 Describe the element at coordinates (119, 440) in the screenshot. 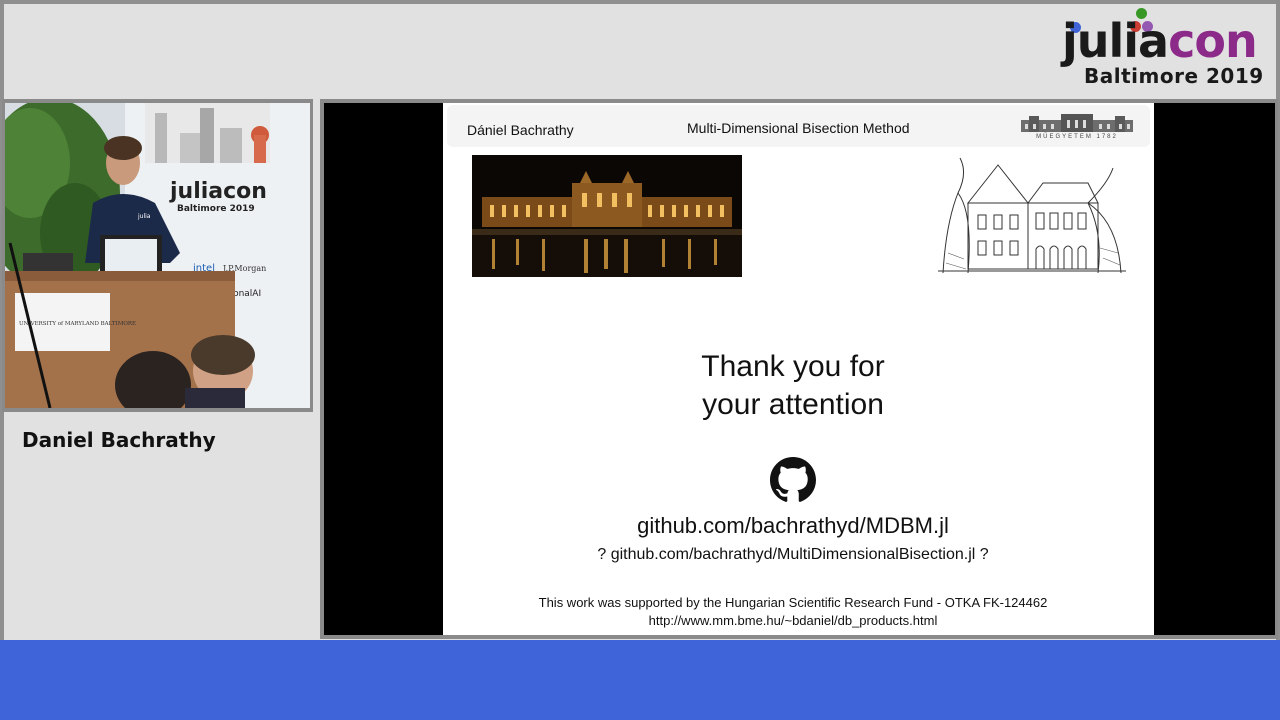

I see `speaker-name: Daniel Bachrathy` at that location.